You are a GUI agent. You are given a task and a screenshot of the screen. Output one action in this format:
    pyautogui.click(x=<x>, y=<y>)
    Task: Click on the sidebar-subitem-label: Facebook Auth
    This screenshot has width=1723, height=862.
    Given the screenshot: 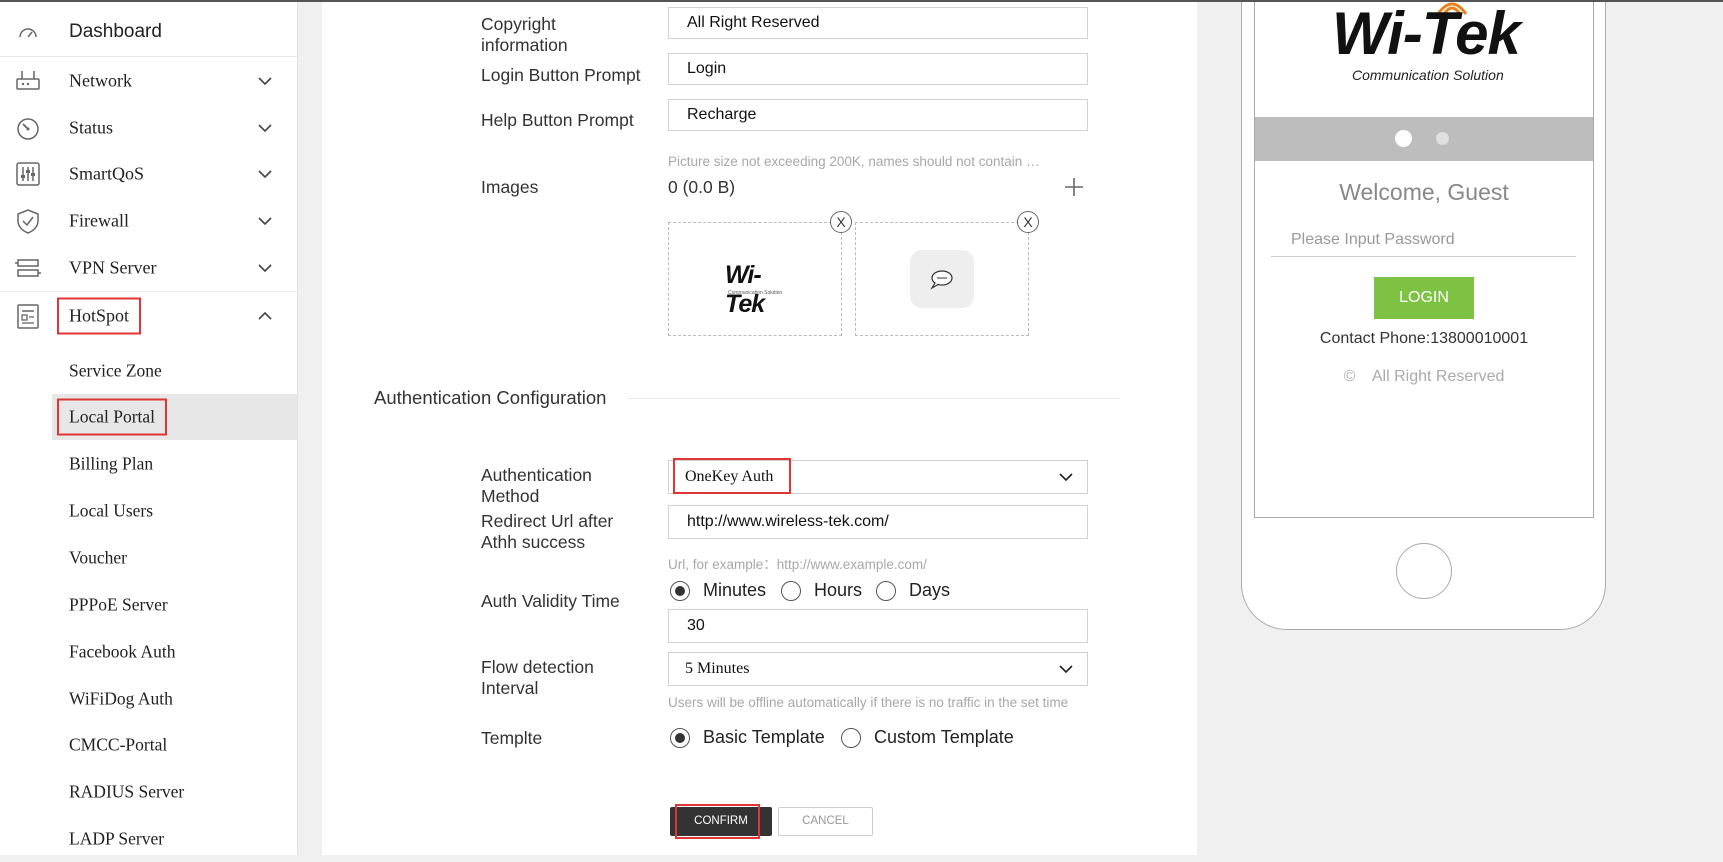 What is the action you would take?
    pyautogui.click(x=122, y=651)
    